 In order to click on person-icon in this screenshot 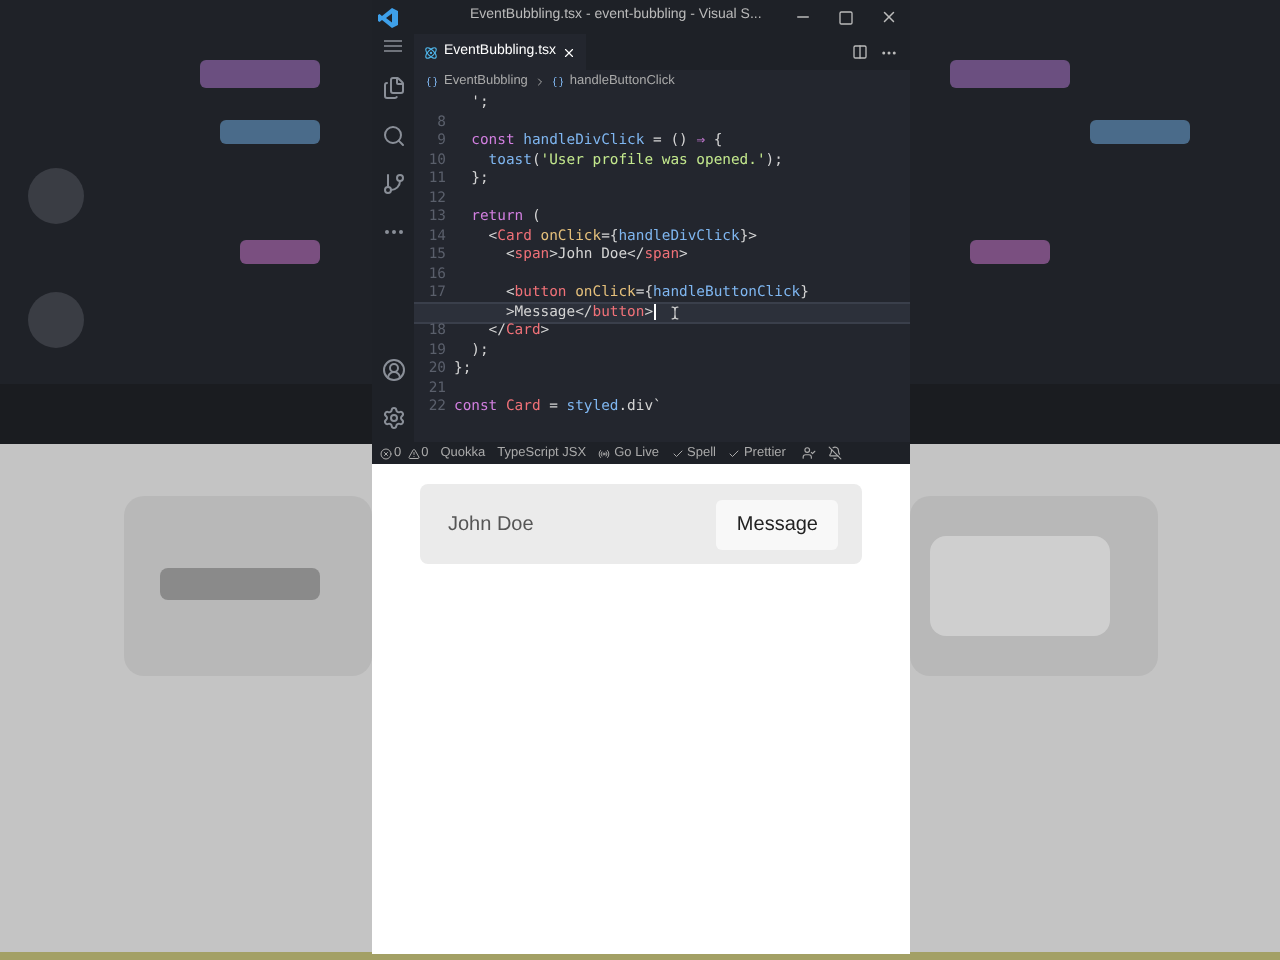, I will do `click(808, 453)`.